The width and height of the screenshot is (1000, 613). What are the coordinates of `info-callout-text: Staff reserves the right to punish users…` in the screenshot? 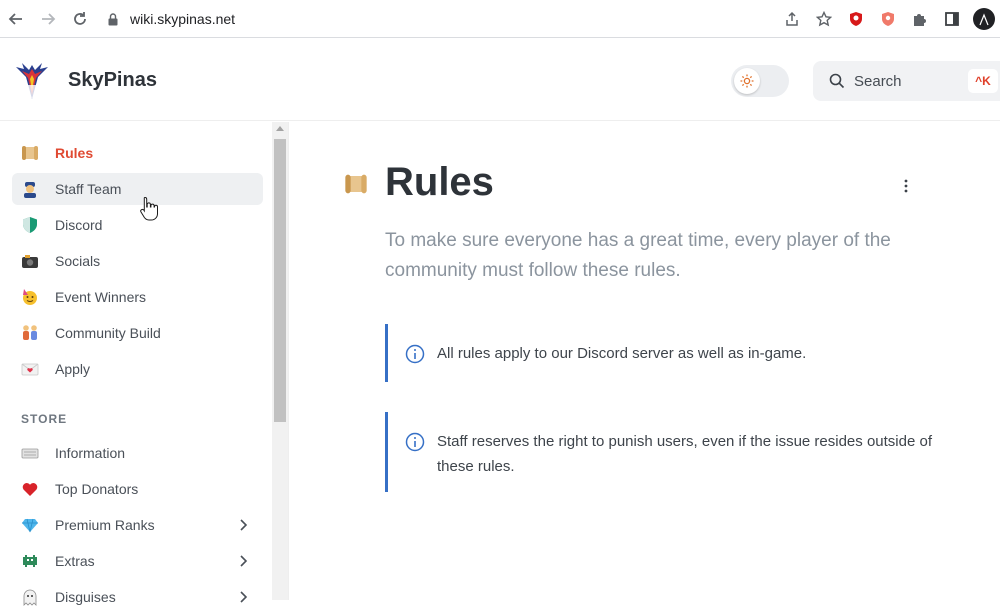 It's located at (684, 454).